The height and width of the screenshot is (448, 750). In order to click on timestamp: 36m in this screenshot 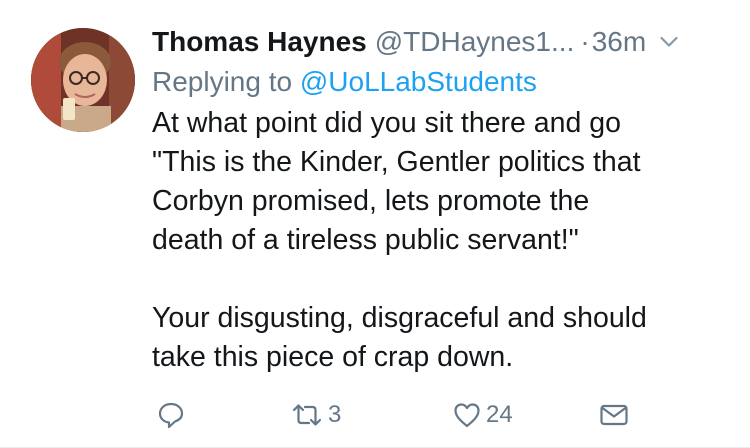, I will do `click(619, 42)`.